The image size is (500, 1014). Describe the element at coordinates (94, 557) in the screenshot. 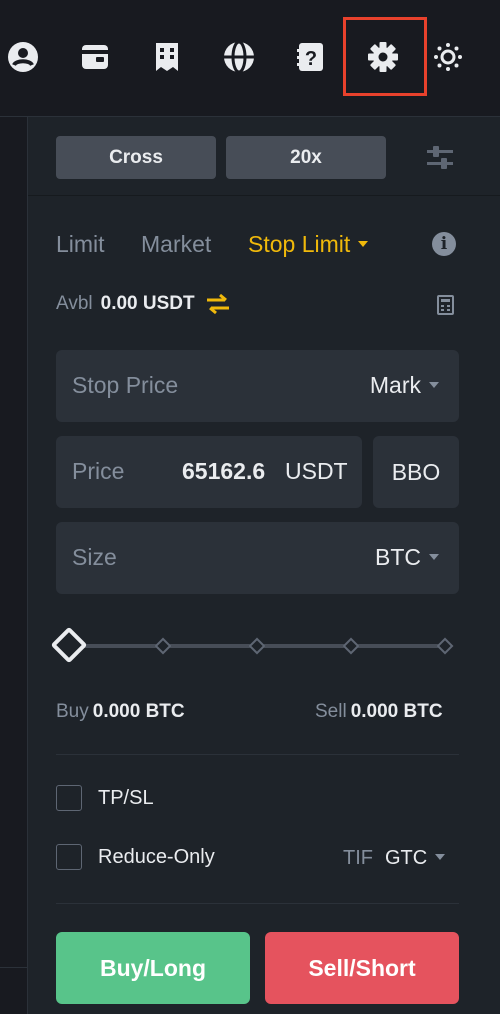

I see `size-label: Size` at that location.